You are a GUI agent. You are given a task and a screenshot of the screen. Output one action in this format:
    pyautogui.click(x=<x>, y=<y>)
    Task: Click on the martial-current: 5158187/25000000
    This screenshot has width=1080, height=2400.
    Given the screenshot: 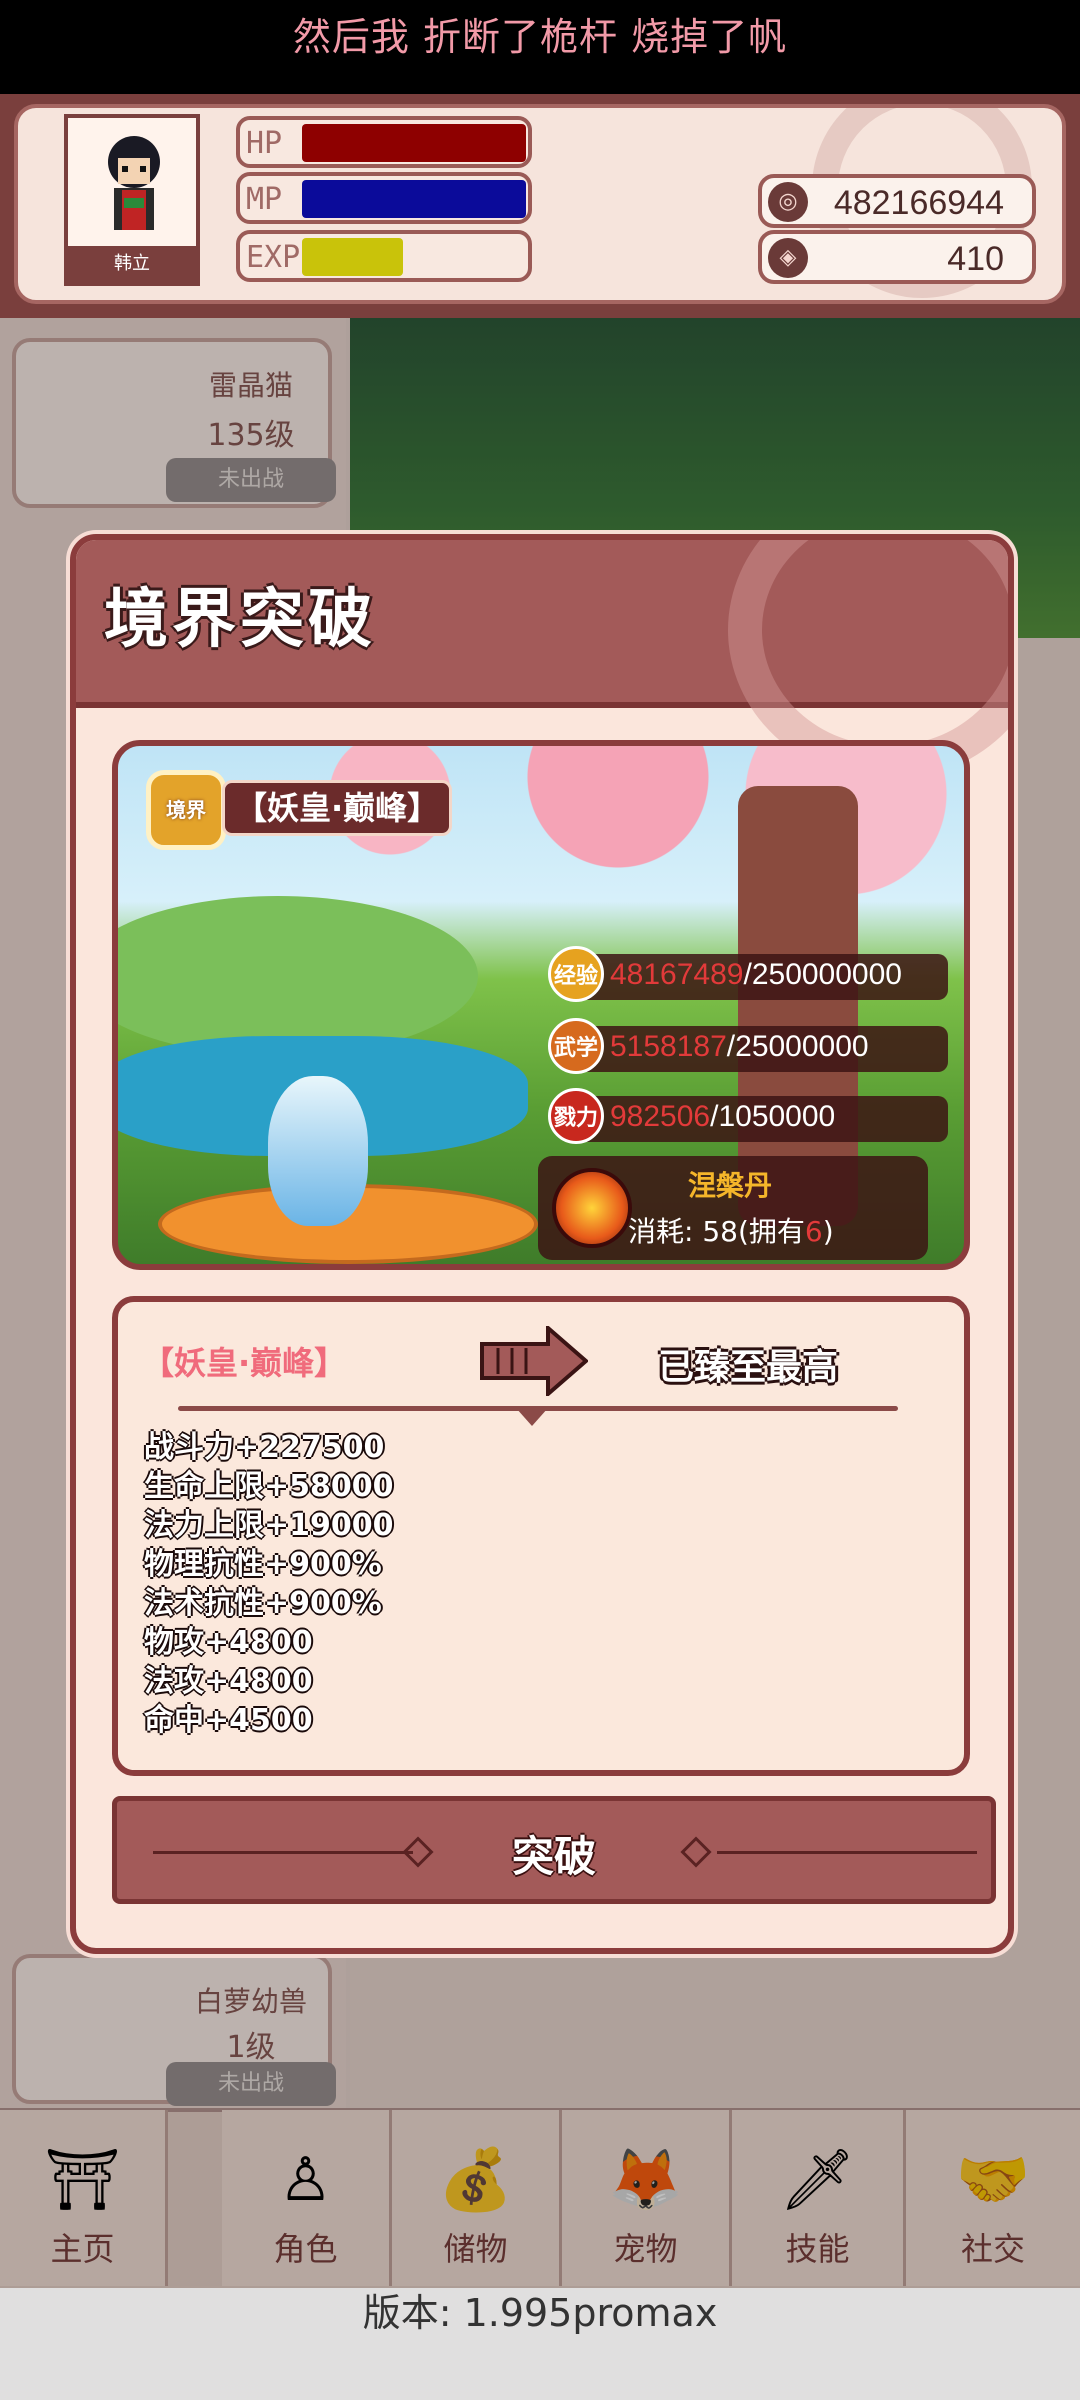 What is the action you would take?
    pyautogui.click(x=739, y=1046)
    